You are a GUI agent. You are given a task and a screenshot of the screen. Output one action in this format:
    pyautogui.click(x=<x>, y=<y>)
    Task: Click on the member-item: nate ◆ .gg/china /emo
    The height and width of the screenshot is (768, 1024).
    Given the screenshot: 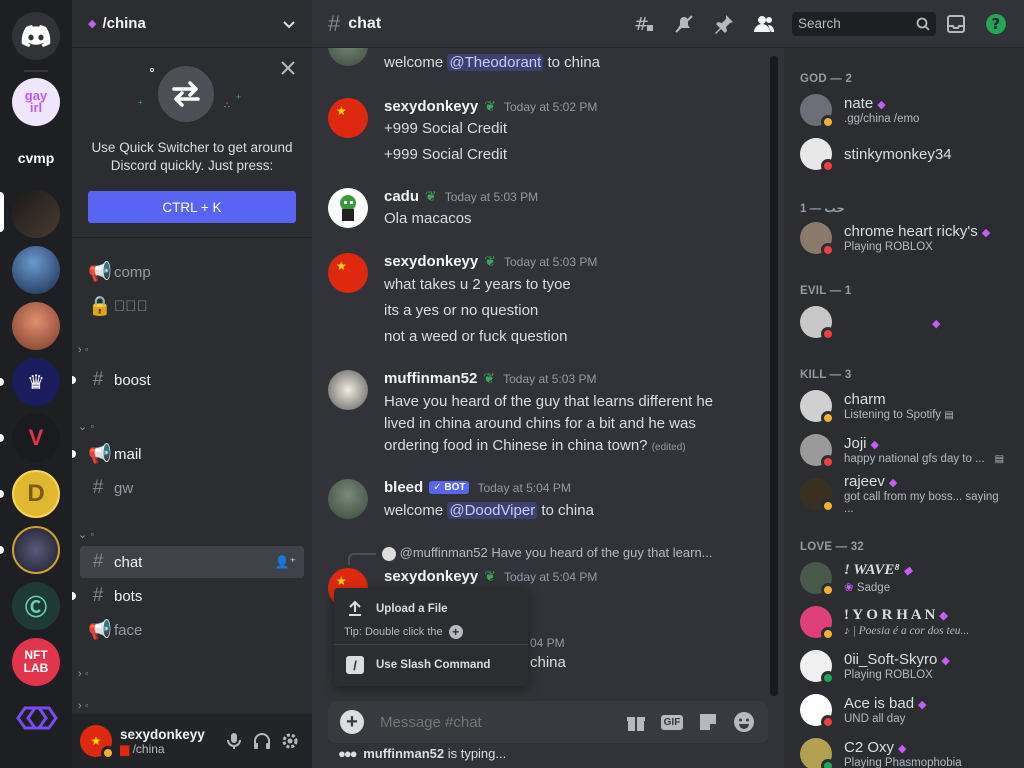 What is the action you would take?
    pyautogui.click(x=904, y=110)
    